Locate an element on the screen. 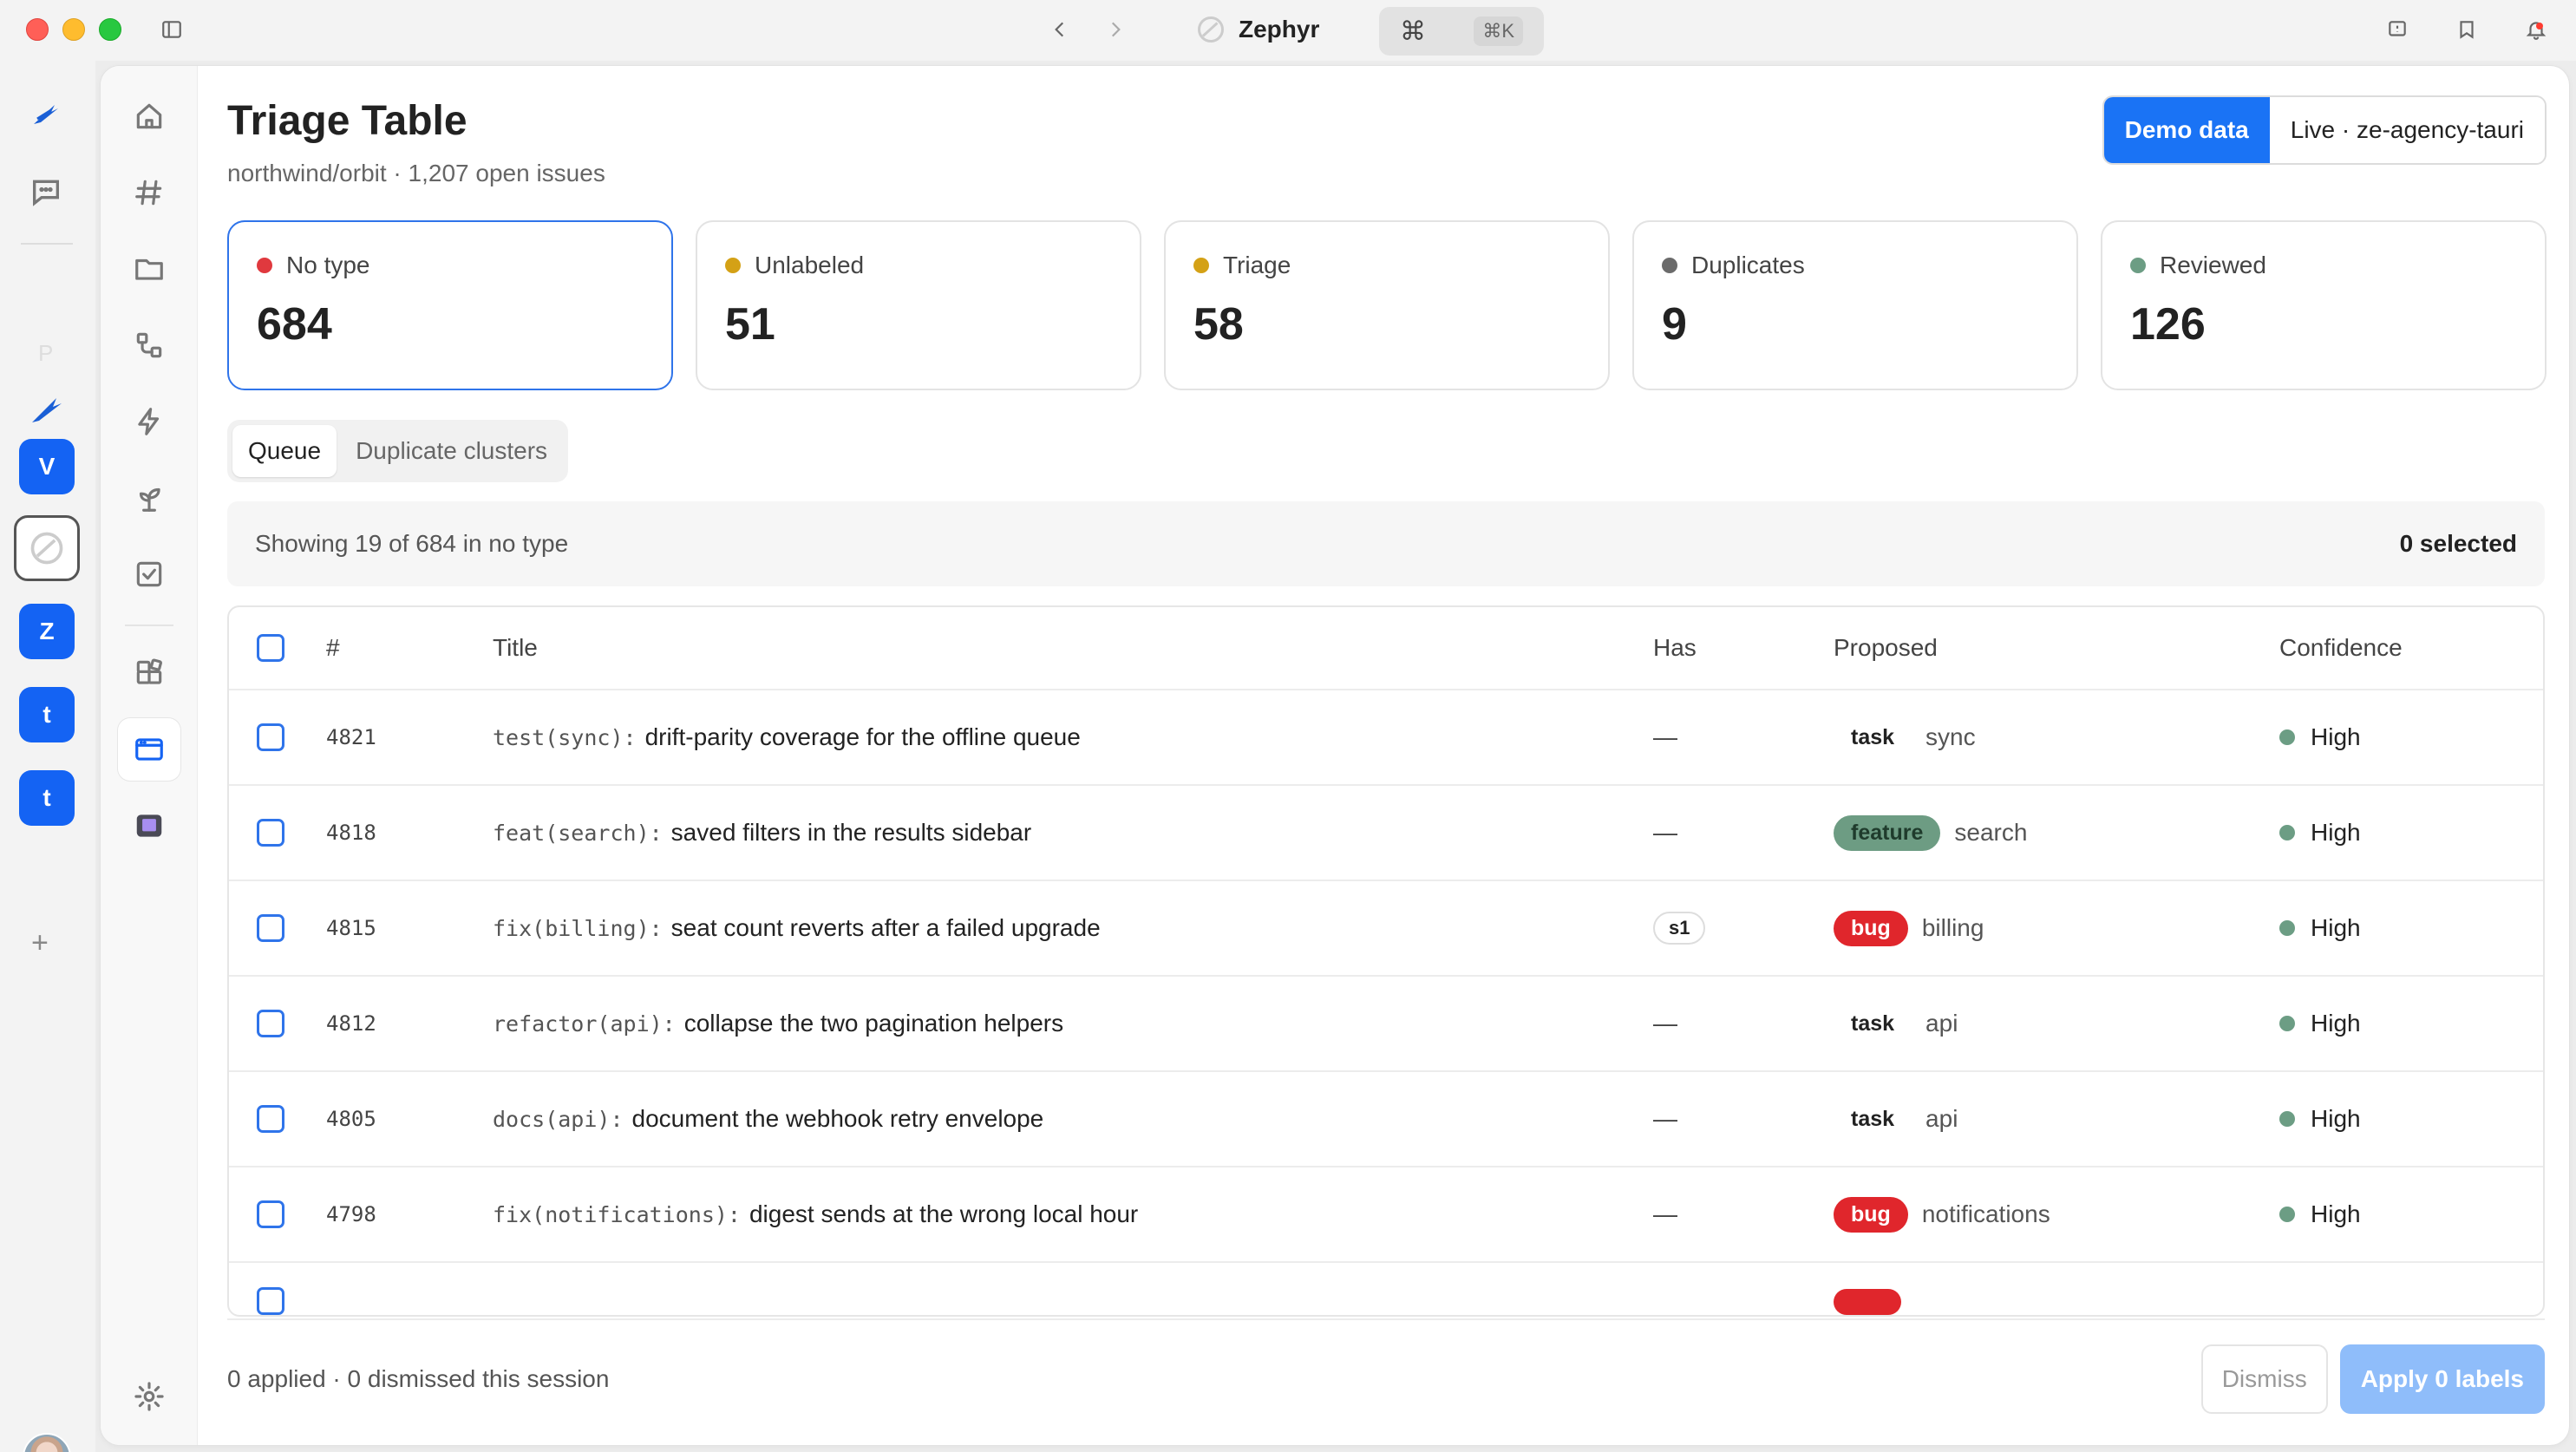  proposed-type-tag is located at coordinates (1867, 1302).